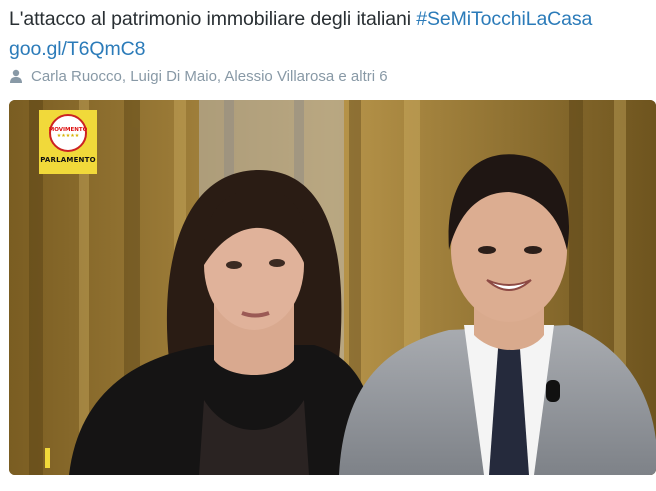  I want to click on logo-stars: ★★★★★, so click(68, 136).